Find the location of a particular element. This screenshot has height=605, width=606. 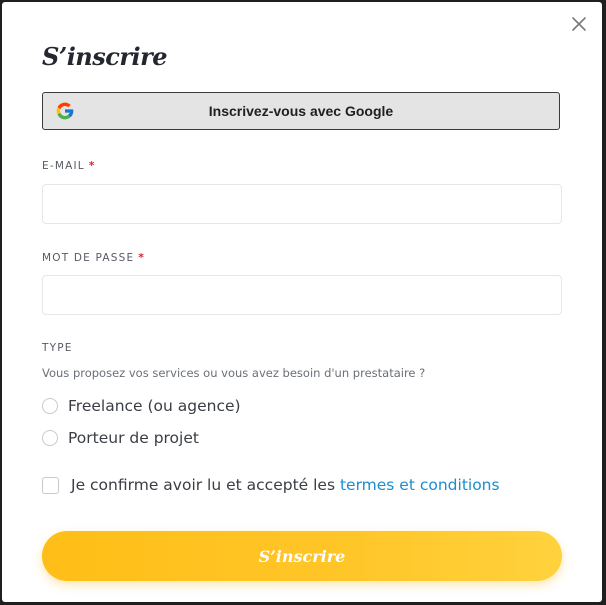

close-icon is located at coordinates (579, 24).